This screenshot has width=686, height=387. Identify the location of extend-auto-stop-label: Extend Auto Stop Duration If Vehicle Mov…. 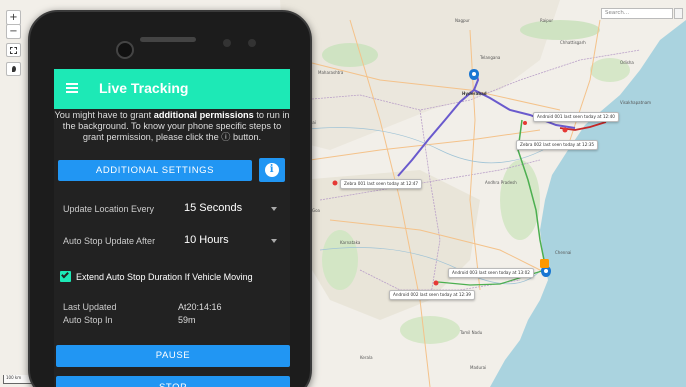
(164, 277).